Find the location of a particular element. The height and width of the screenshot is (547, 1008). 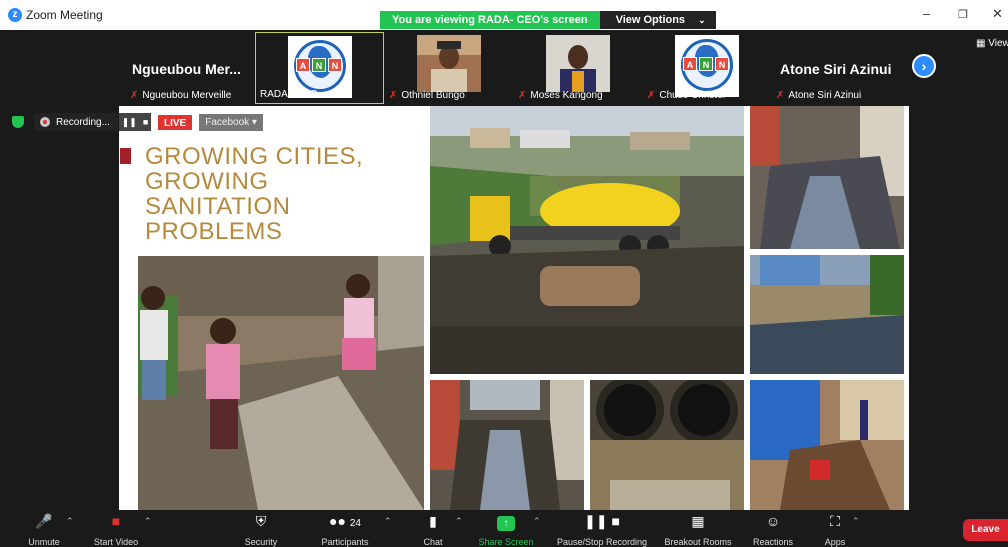

view-options-button: View Options ⌄ is located at coordinates (657, 20).